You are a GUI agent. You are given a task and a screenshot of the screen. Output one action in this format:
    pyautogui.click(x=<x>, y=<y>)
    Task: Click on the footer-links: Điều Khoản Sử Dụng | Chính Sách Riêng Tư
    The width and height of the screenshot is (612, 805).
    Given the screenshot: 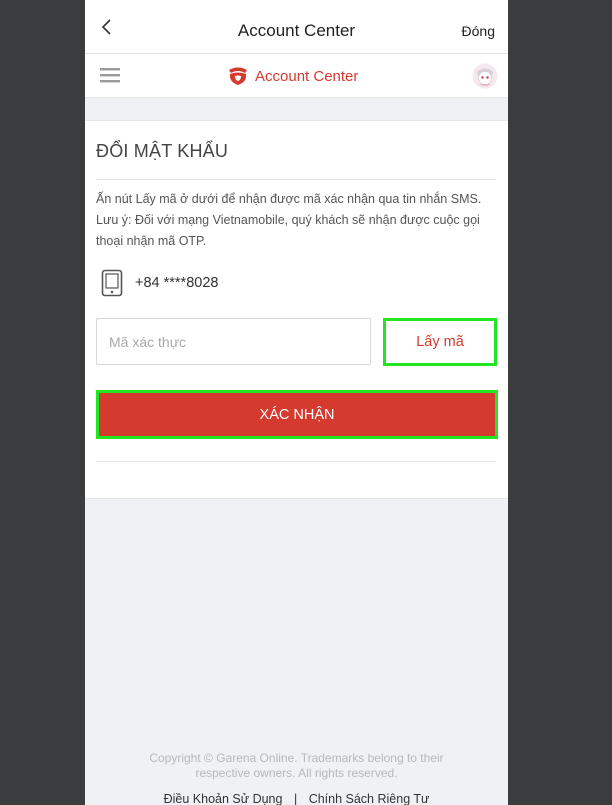 What is the action you would take?
    pyautogui.click(x=296, y=798)
    